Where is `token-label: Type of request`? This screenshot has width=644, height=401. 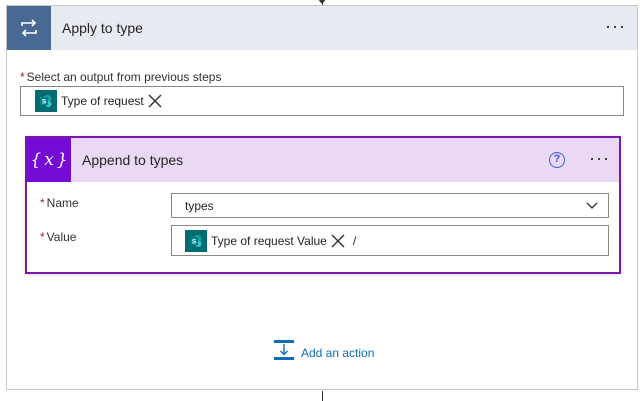
token-label: Type of request is located at coordinates (102, 101).